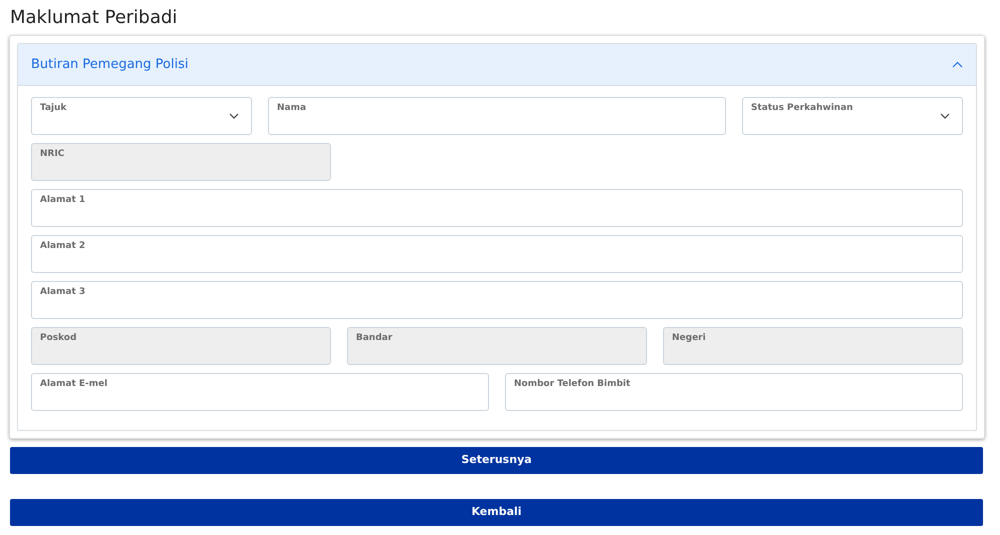  I want to click on field-label: Alamat 3, so click(63, 292).